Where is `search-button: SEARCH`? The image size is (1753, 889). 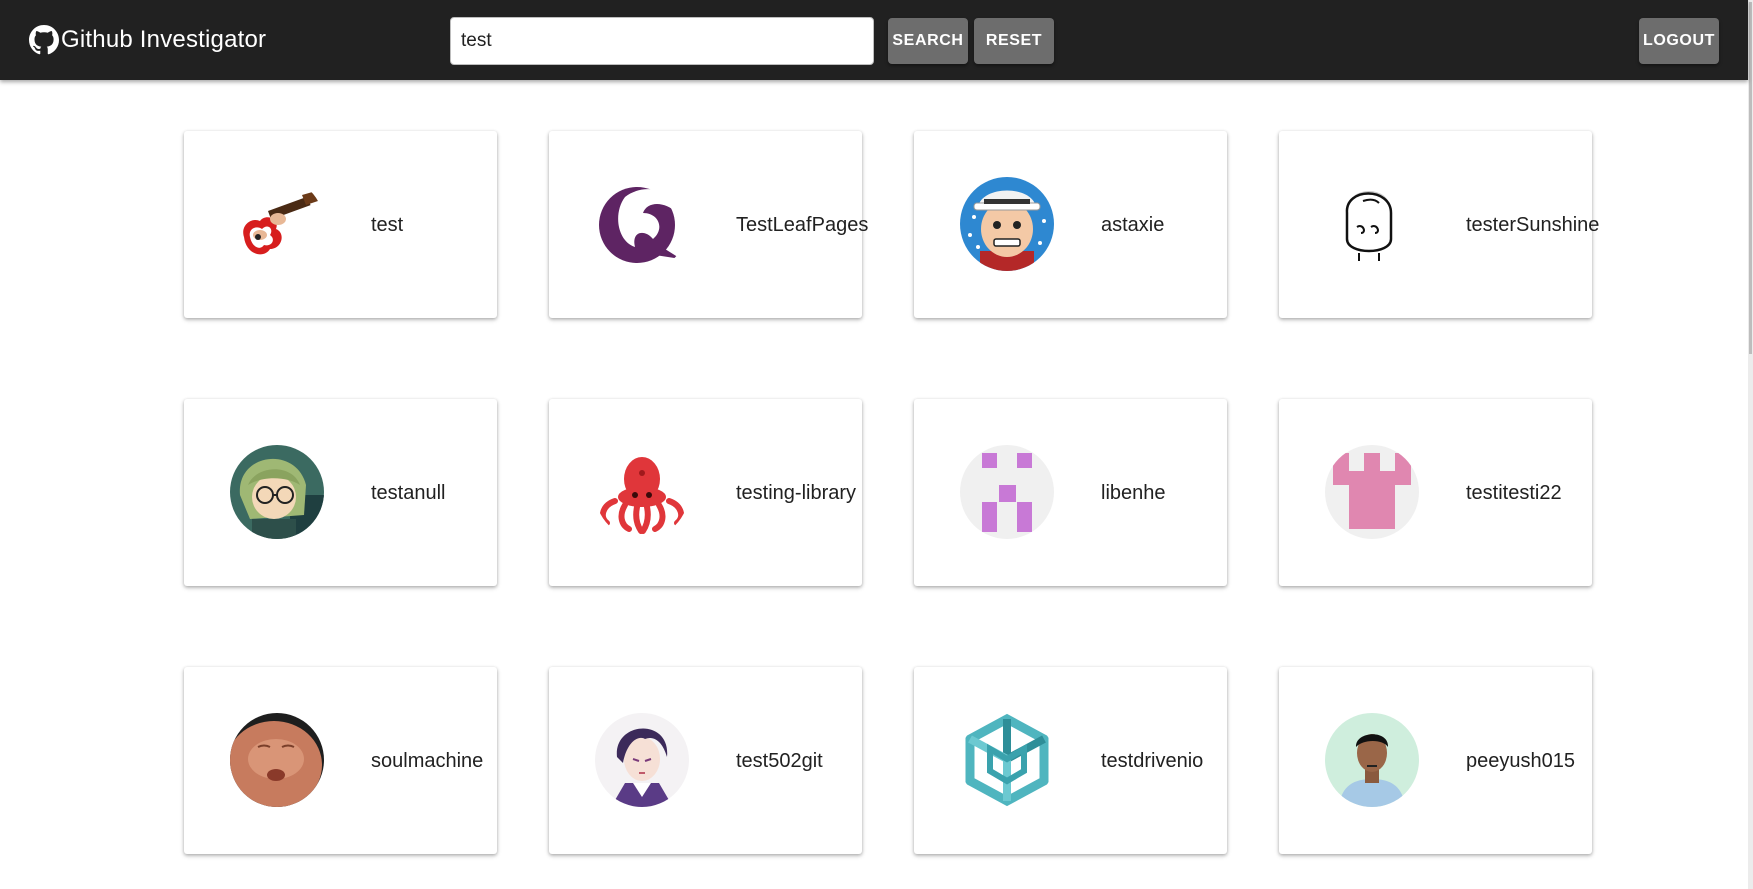 search-button: SEARCH is located at coordinates (928, 41).